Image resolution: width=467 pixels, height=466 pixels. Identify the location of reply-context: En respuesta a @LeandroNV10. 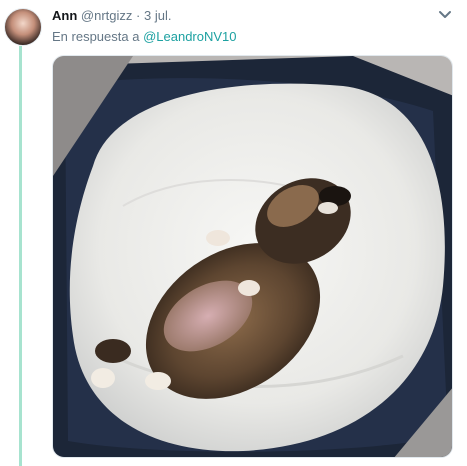
(144, 37).